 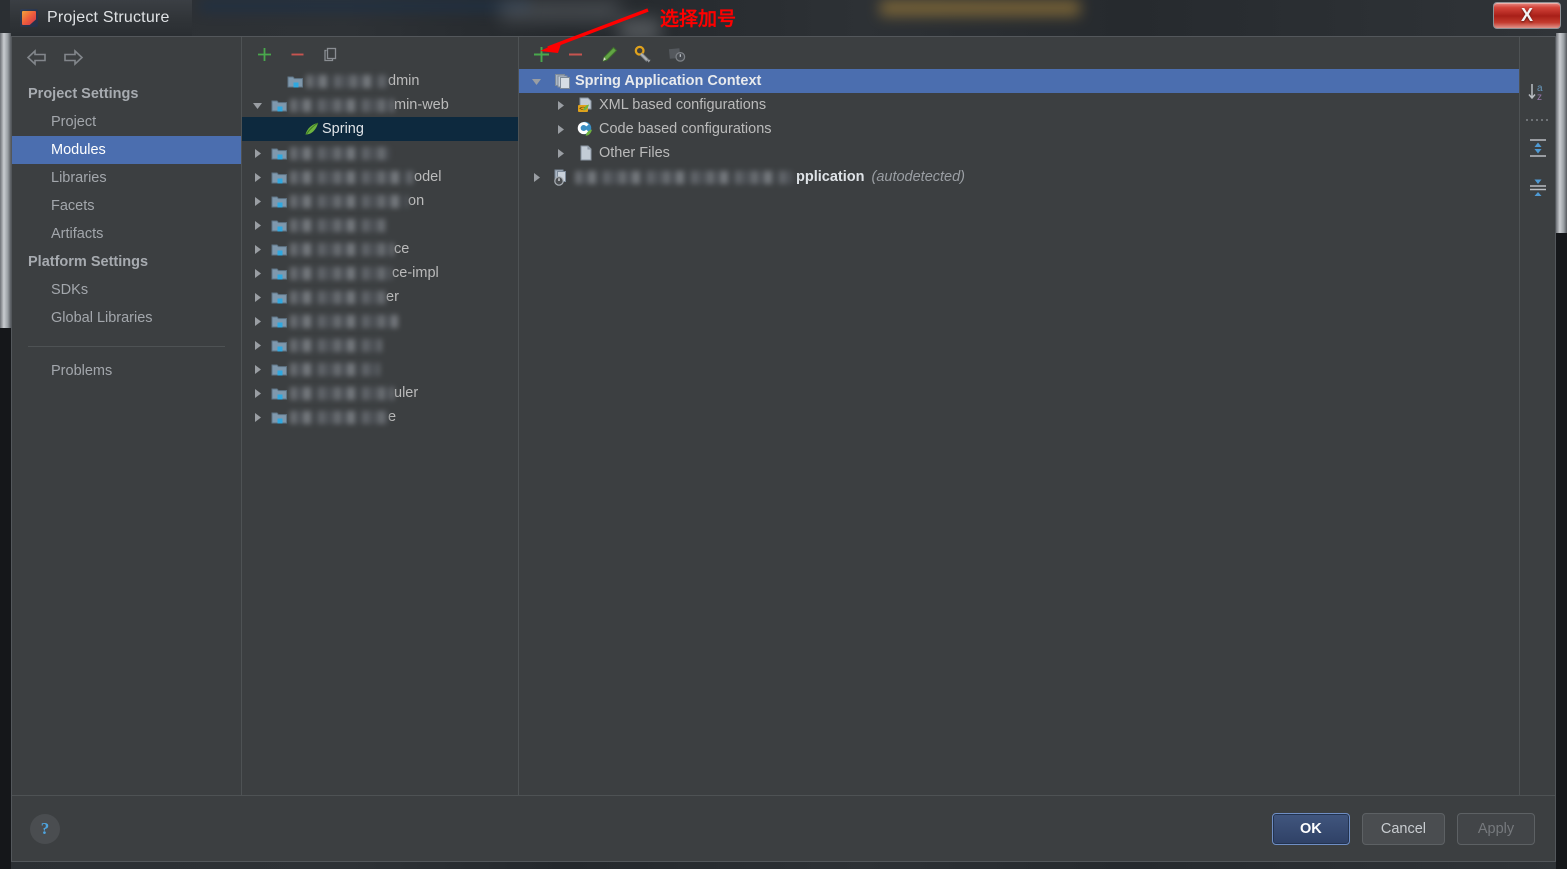 What do you see at coordinates (1539, 97) in the screenshot?
I see `svg-text: z` at bounding box center [1539, 97].